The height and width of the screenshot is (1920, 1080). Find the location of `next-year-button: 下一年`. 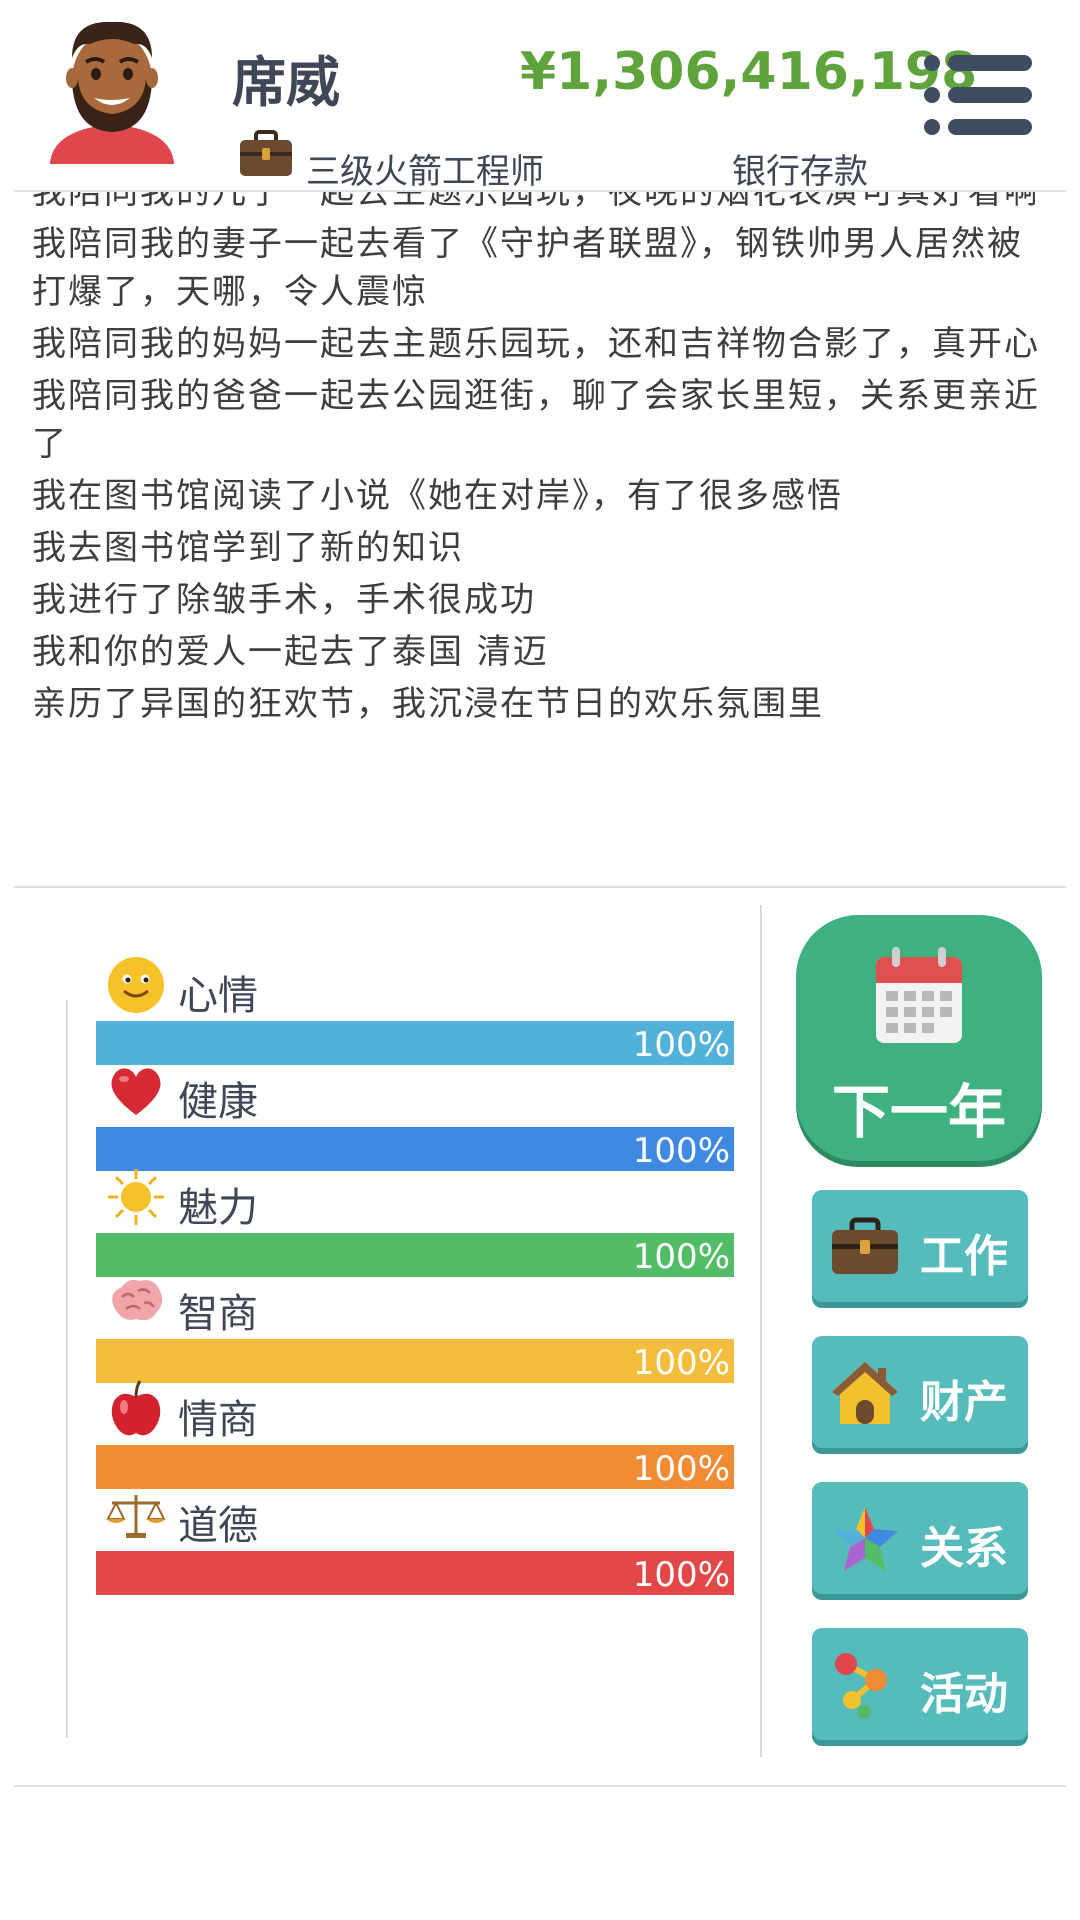

next-year-button: 下一年 is located at coordinates (919, 1038).